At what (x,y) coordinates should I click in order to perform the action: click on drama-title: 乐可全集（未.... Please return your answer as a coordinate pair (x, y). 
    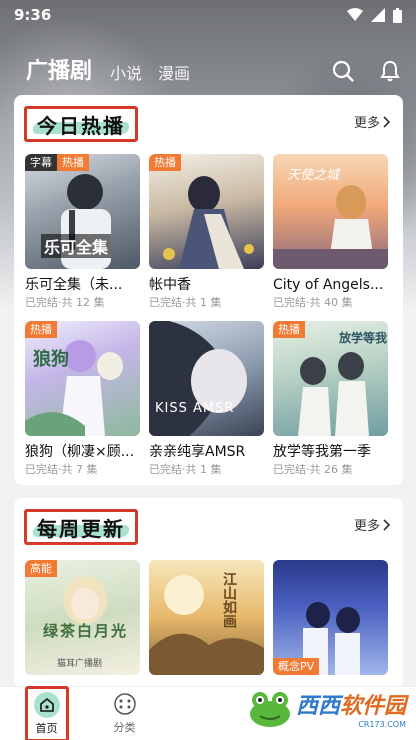
    Looking at the image, I should click on (74, 285).